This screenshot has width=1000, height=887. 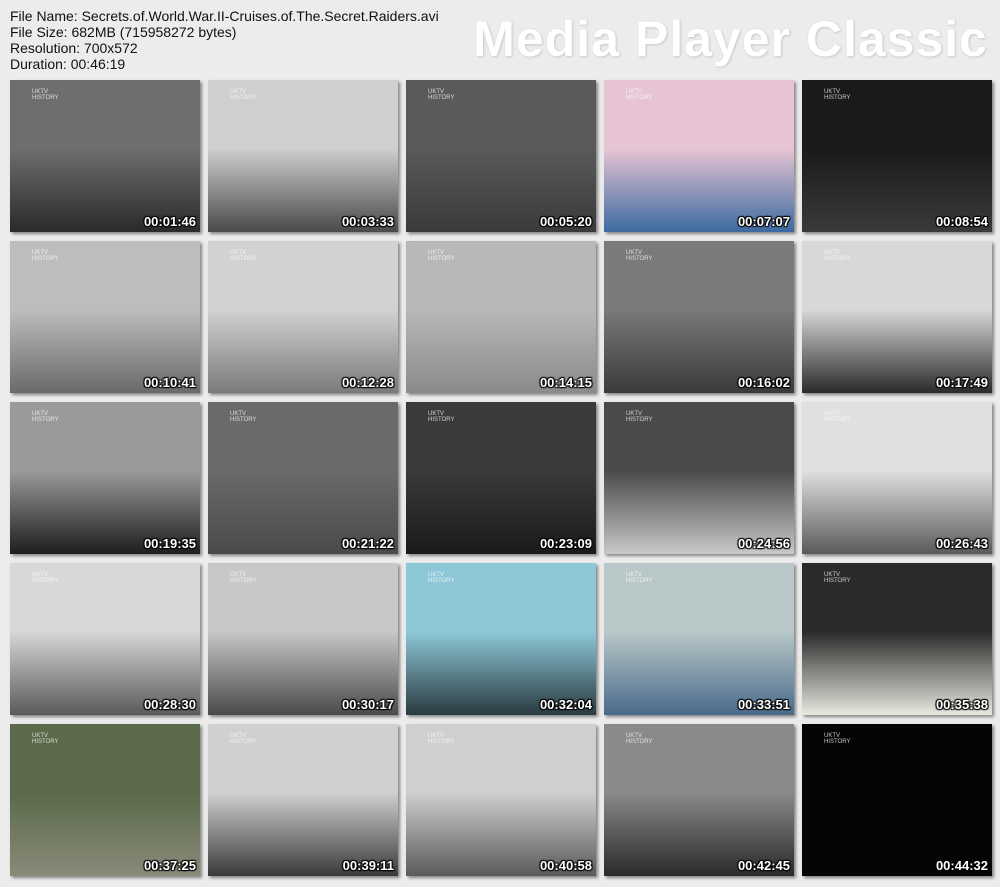 I want to click on thumbnail: UKTV HISTORY 00:30:17, so click(x=303, y=639).